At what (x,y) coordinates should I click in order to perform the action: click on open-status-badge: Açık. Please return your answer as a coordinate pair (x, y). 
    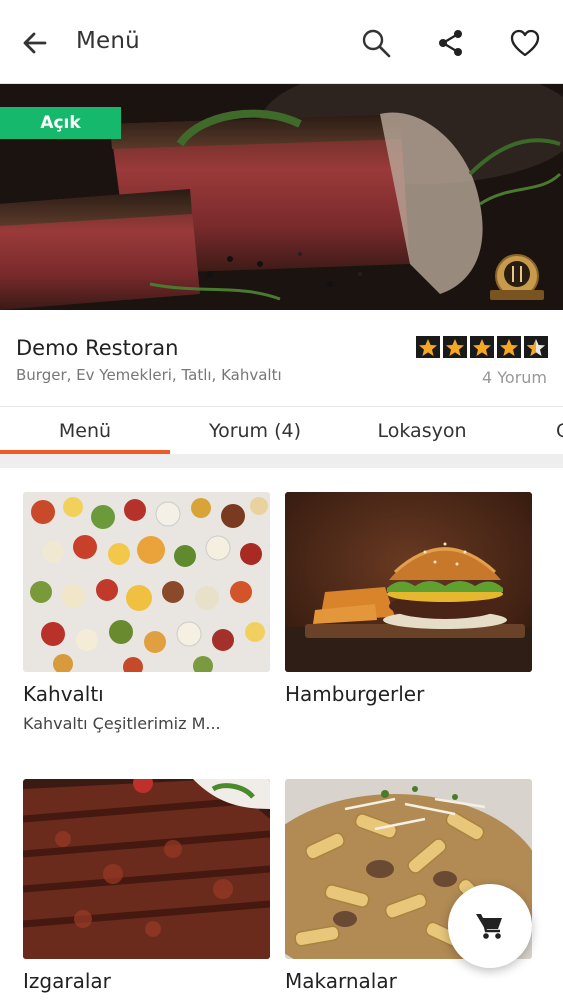
    Looking at the image, I should click on (60, 123).